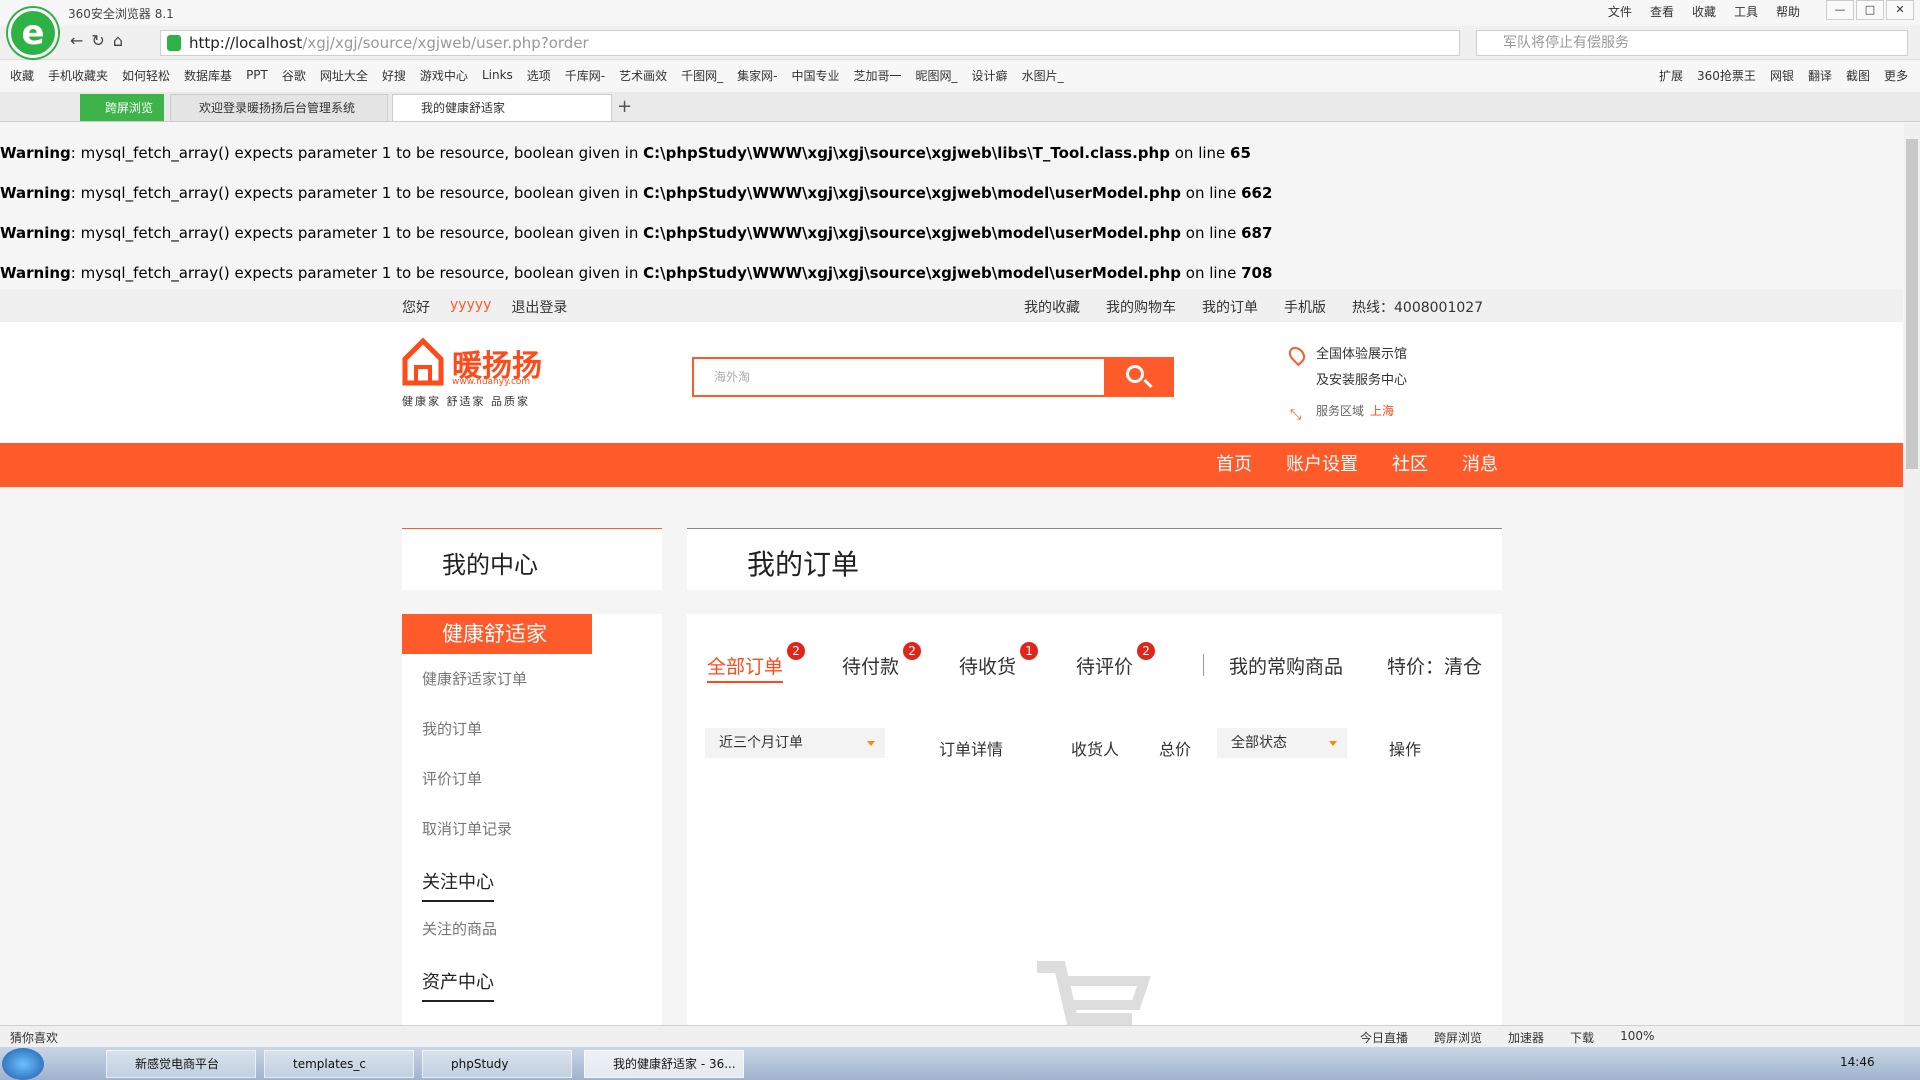 This screenshot has height=1080, width=1920. Describe the element at coordinates (990, 75) in the screenshot. I see `bookmark: 设计癖` at that location.